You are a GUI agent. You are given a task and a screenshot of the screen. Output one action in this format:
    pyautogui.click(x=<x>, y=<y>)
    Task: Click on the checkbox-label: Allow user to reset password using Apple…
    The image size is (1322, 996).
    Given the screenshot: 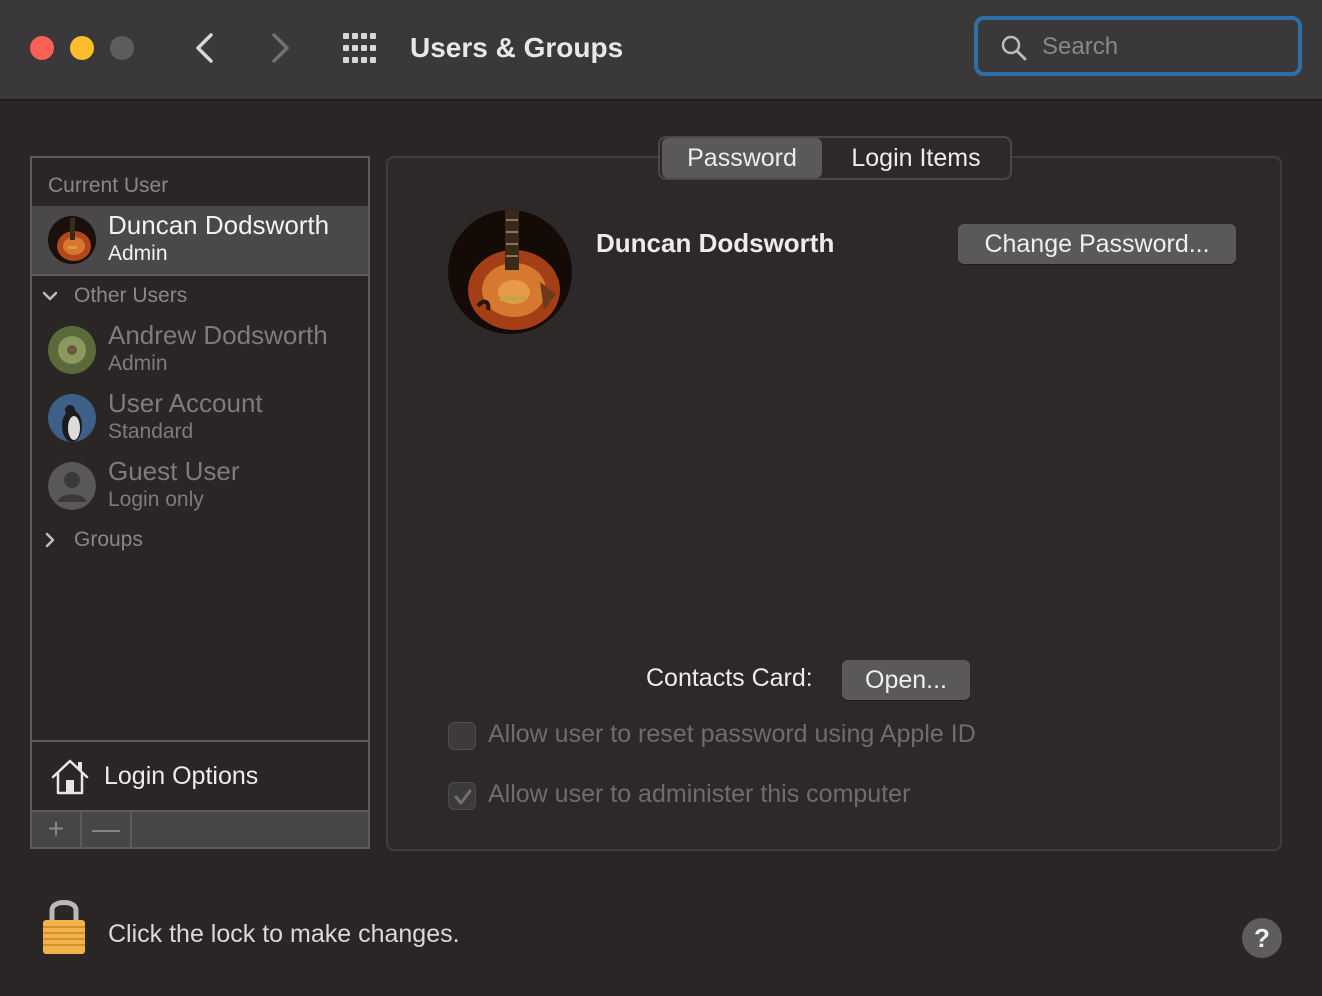 What is the action you would take?
    pyautogui.click(x=732, y=734)
    